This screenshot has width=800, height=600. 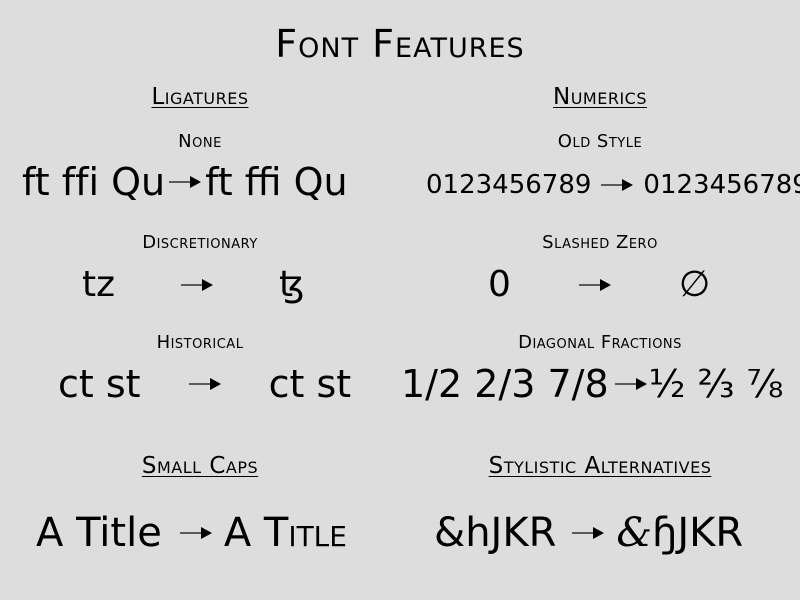 What do you see at coordinates (99, 533) in the screenshot?
I see `small-caps-before: A Title` at bounding box center [99, 533].